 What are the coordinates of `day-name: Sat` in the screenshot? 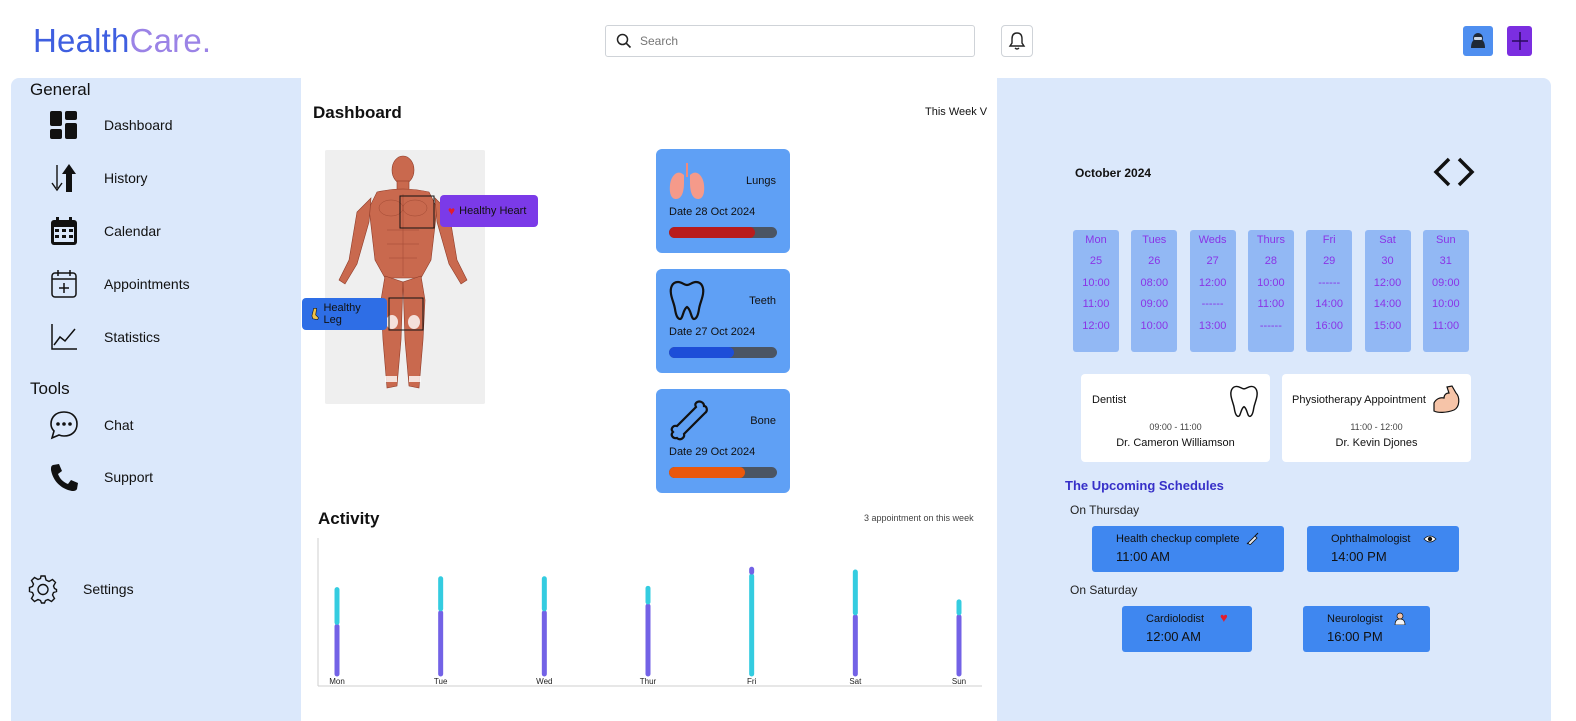 It's located at (1387, 240).